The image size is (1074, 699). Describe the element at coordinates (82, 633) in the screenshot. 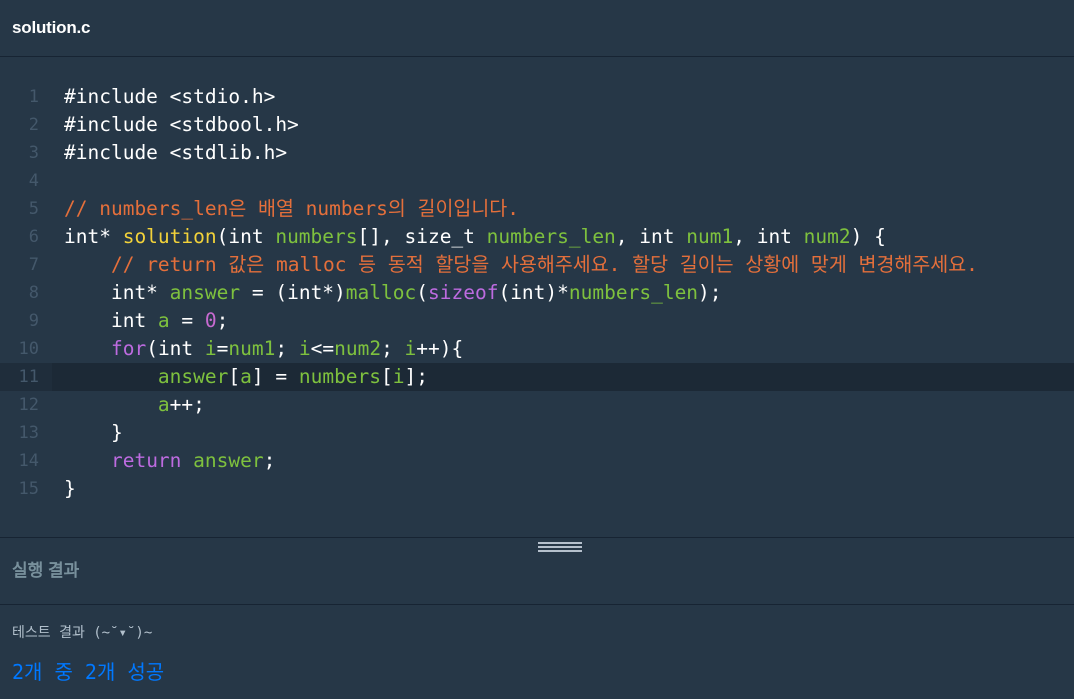

I see `test-result-label: 테스트 결과 (~˘▾˘)~` at that location.